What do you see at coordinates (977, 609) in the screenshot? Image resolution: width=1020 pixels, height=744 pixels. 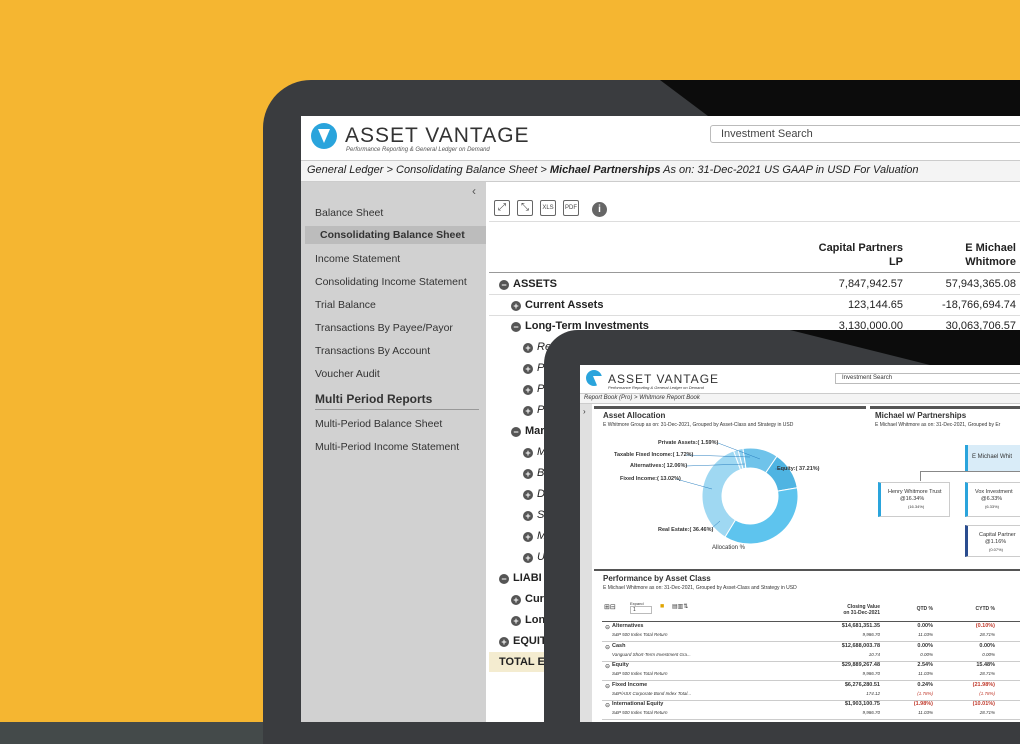 I see `perf-col-cytd: CYTD %` at bounding box center [977, 609].